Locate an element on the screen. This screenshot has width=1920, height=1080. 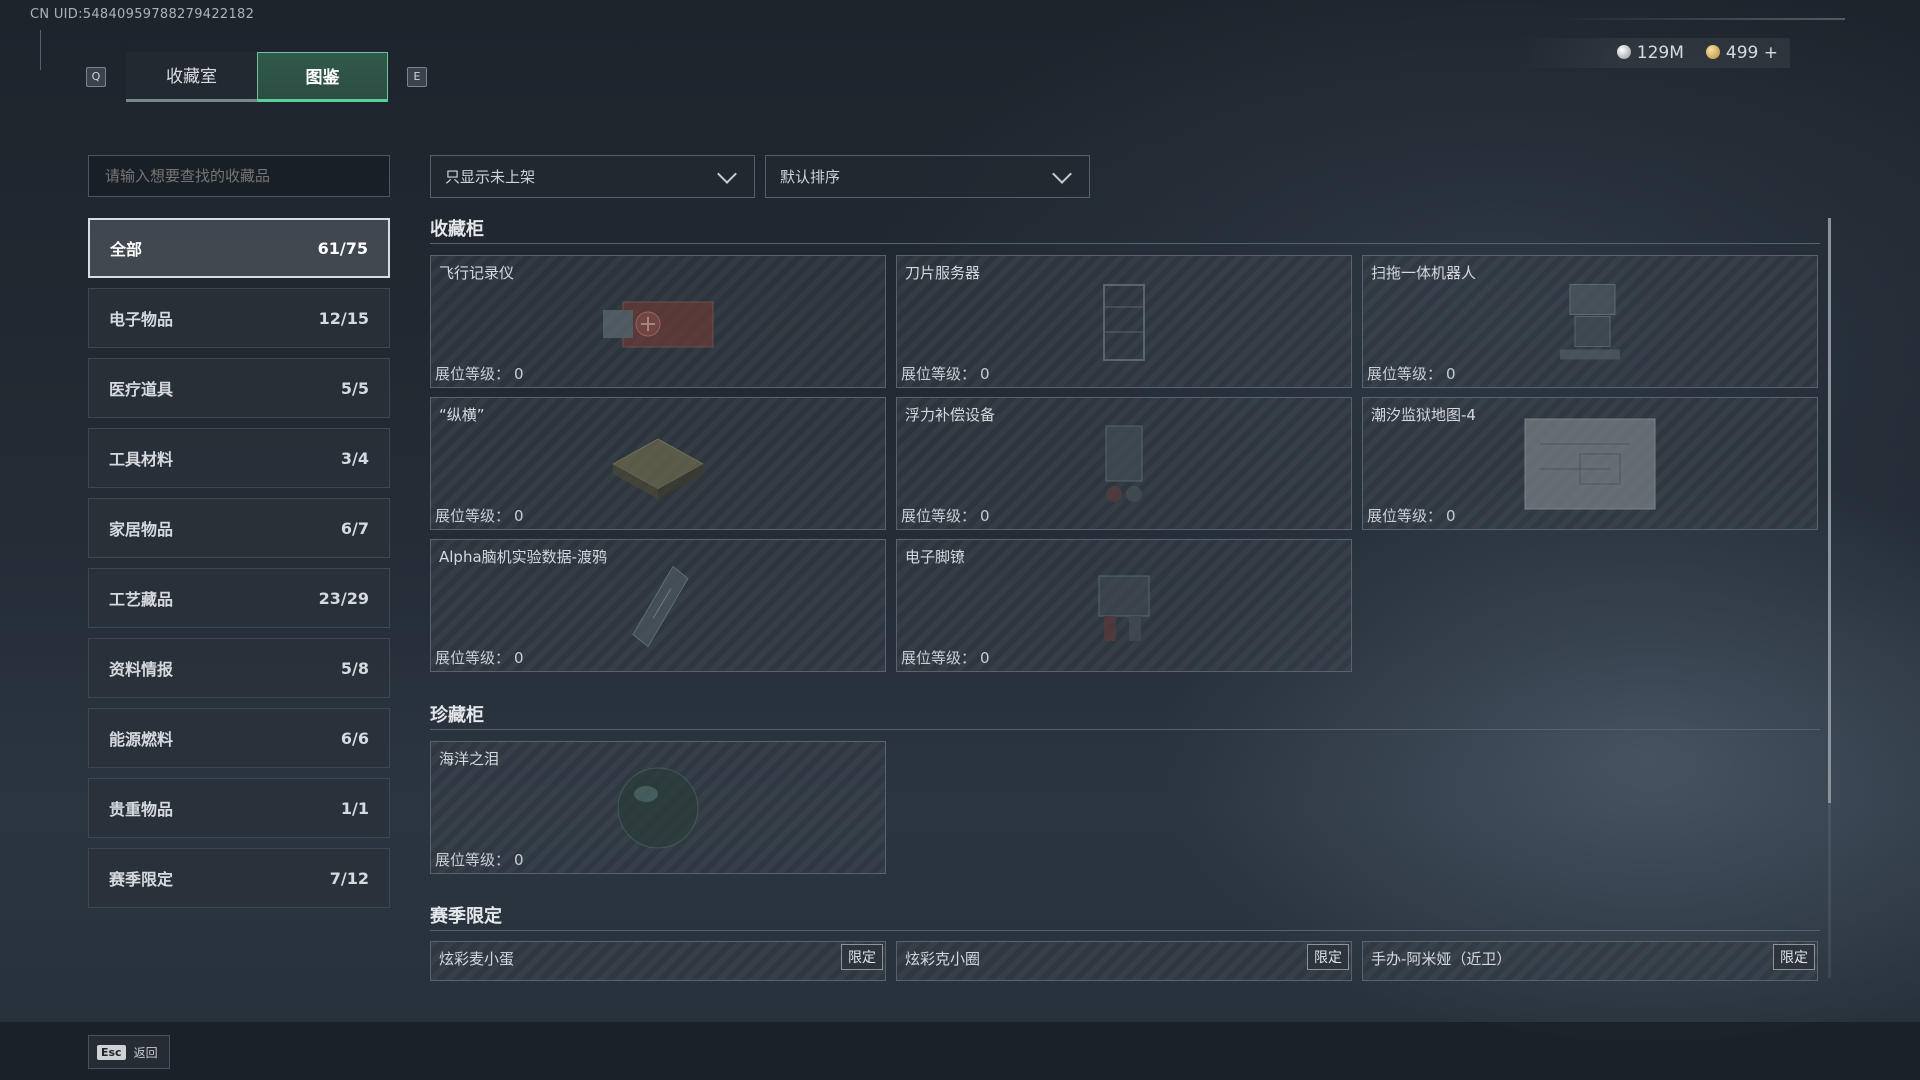
category-energy: 能源燃料 6/6 is located at coordinates (239, 738).